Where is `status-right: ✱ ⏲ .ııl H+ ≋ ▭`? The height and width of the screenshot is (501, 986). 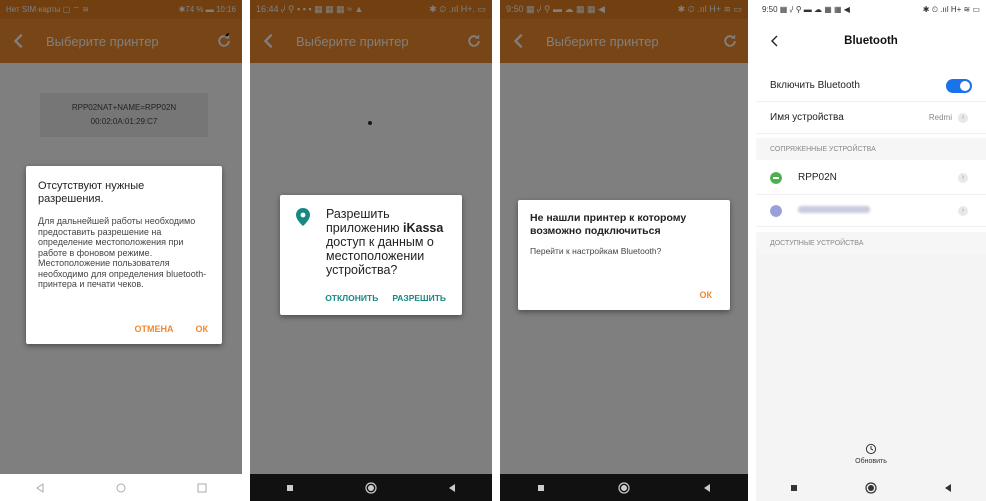 status-right: ✱ ⏲ .ııl H+ ≋ ▭ is located at coordinates (951, 9).